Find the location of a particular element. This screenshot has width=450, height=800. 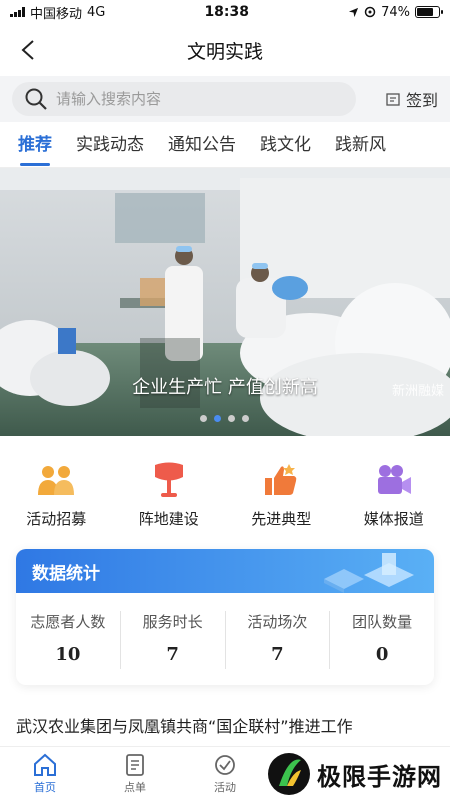

page-title: 文明实践 is located at coordinates (224, 51).